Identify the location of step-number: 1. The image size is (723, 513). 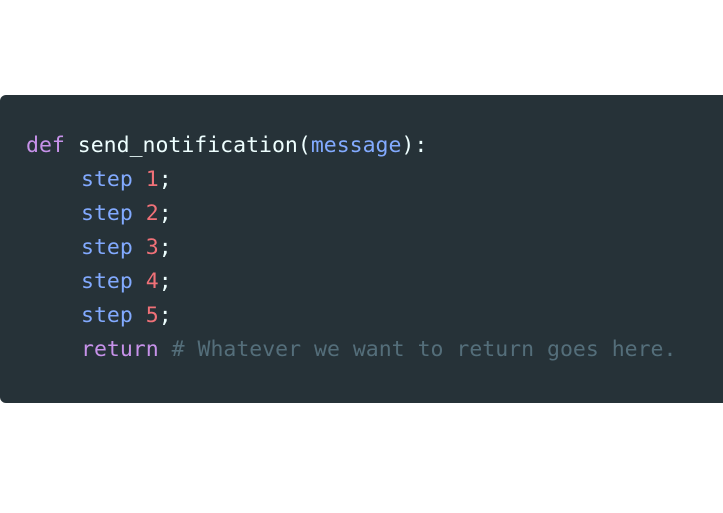
(152, 179).